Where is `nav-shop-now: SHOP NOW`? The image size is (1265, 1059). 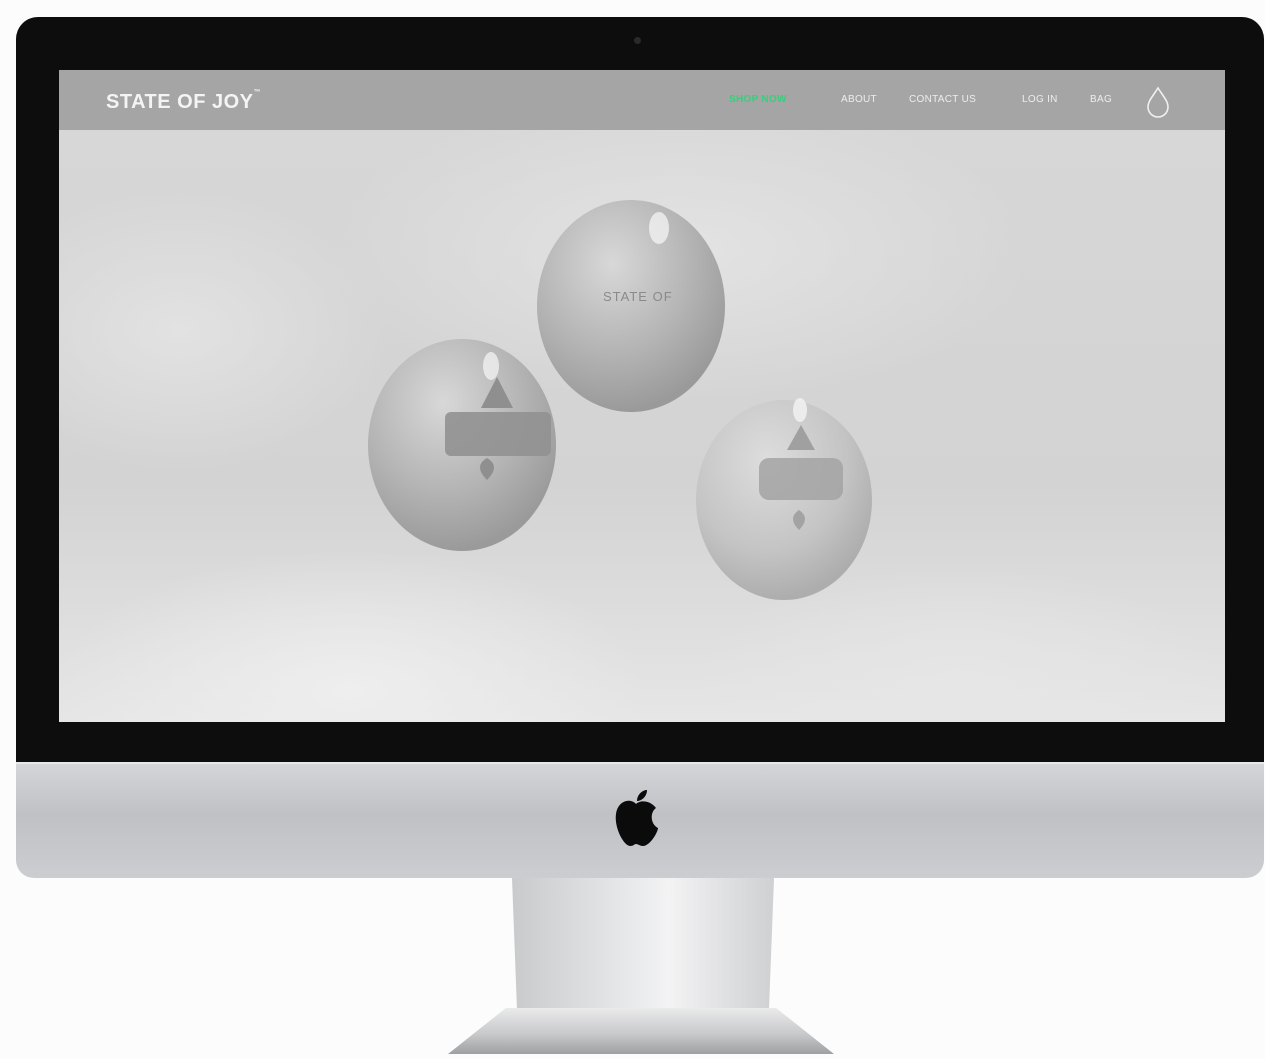 nav-shop-now: SHOP NOW is located at coordinates (758, 99).